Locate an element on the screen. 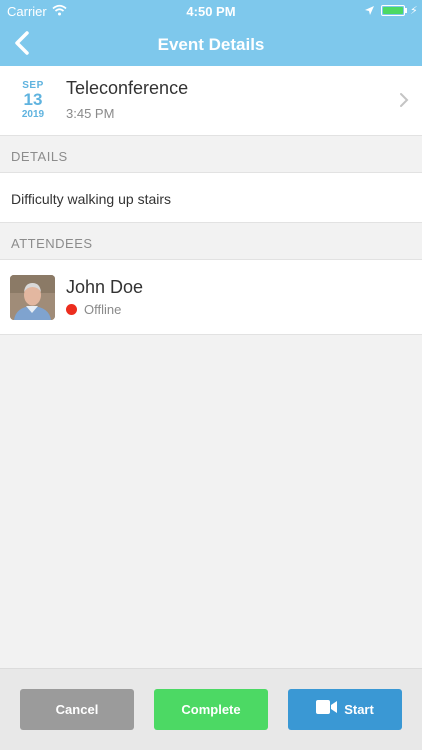 Image resolution: width=422 pixels, height=750 pixels. event-day: 13 is located at coordinates (33, 99).